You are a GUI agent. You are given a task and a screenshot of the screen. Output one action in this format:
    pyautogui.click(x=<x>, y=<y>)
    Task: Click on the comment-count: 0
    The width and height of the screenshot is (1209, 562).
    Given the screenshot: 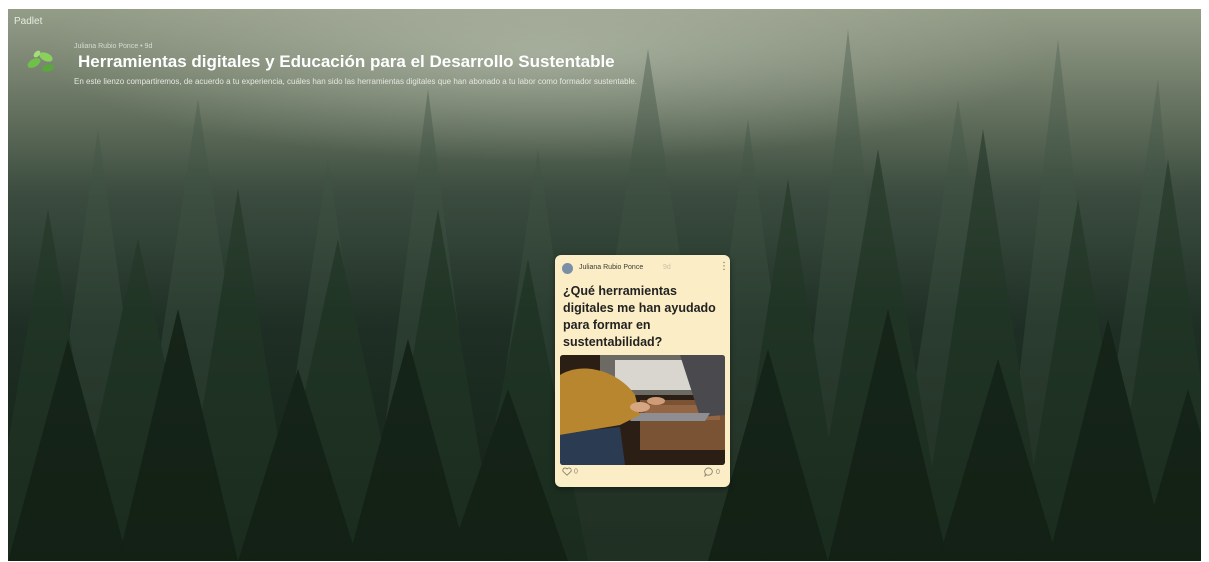 What is the action you would take?
    pyautogui.click(x=717, y=472)
    